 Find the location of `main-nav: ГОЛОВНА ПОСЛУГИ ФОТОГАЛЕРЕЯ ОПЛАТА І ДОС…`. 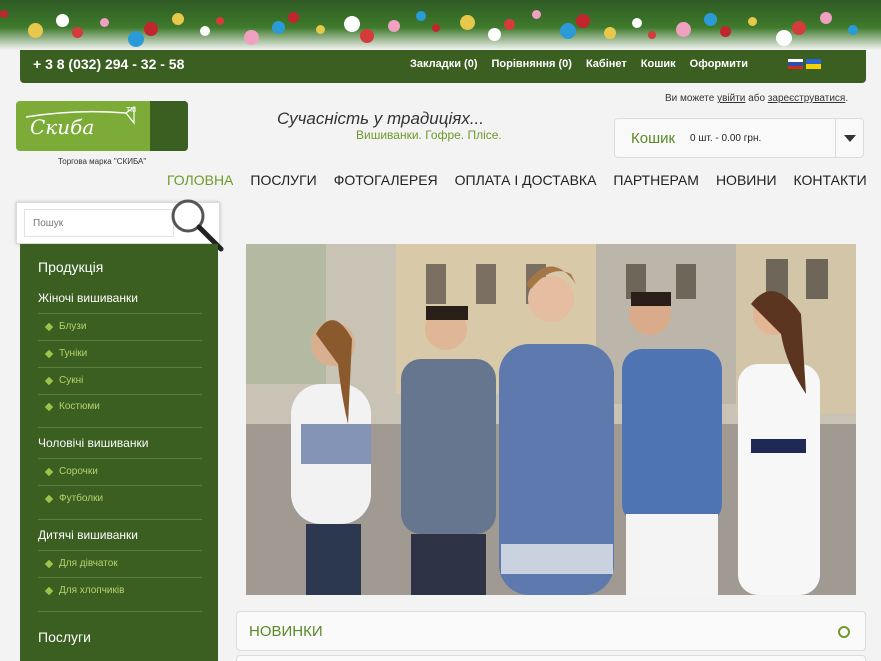

main-nav: ГОЛОВНА ПОСЛУГИ ФОТОГАЛЕРЕЯ ОПЛАТА І ДОС… is located at coordinates (524, 180).